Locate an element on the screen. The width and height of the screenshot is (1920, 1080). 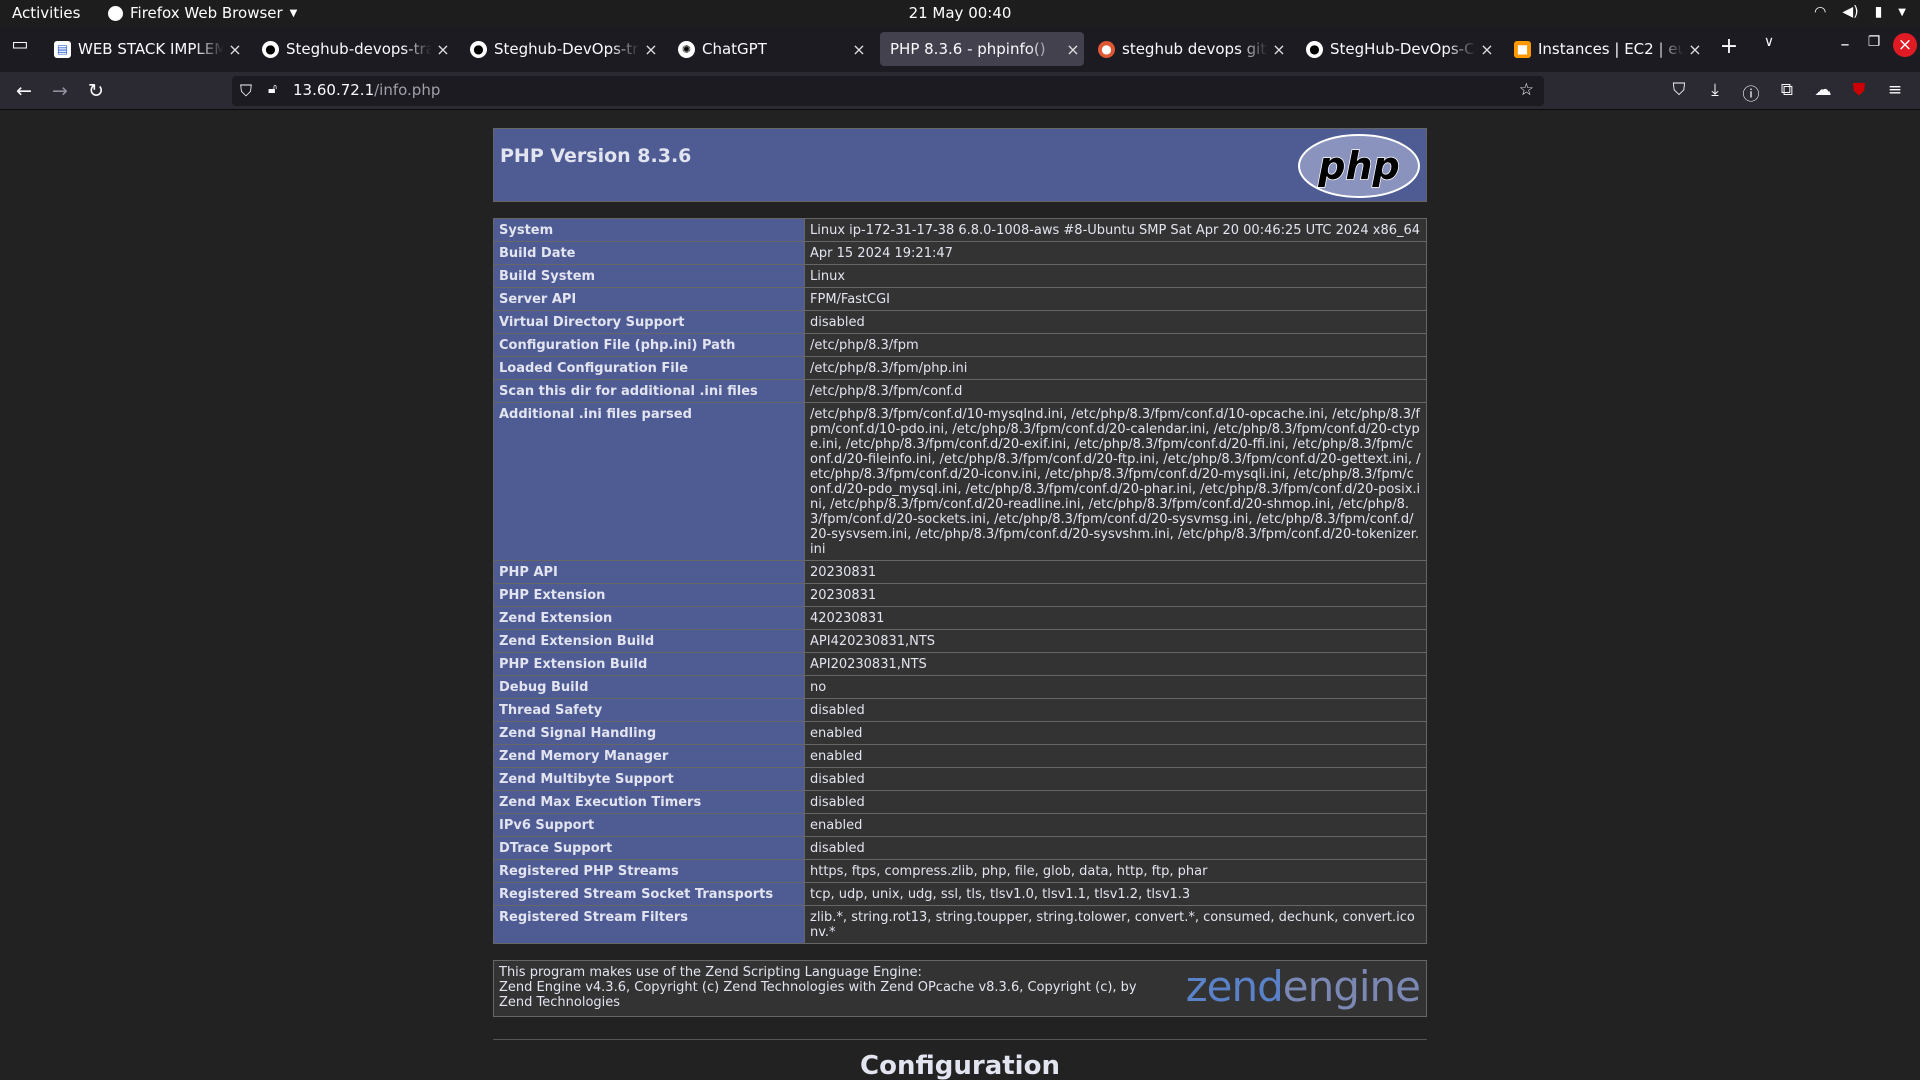
restore-icon: ❐ is located at coordinates (1874, 42).